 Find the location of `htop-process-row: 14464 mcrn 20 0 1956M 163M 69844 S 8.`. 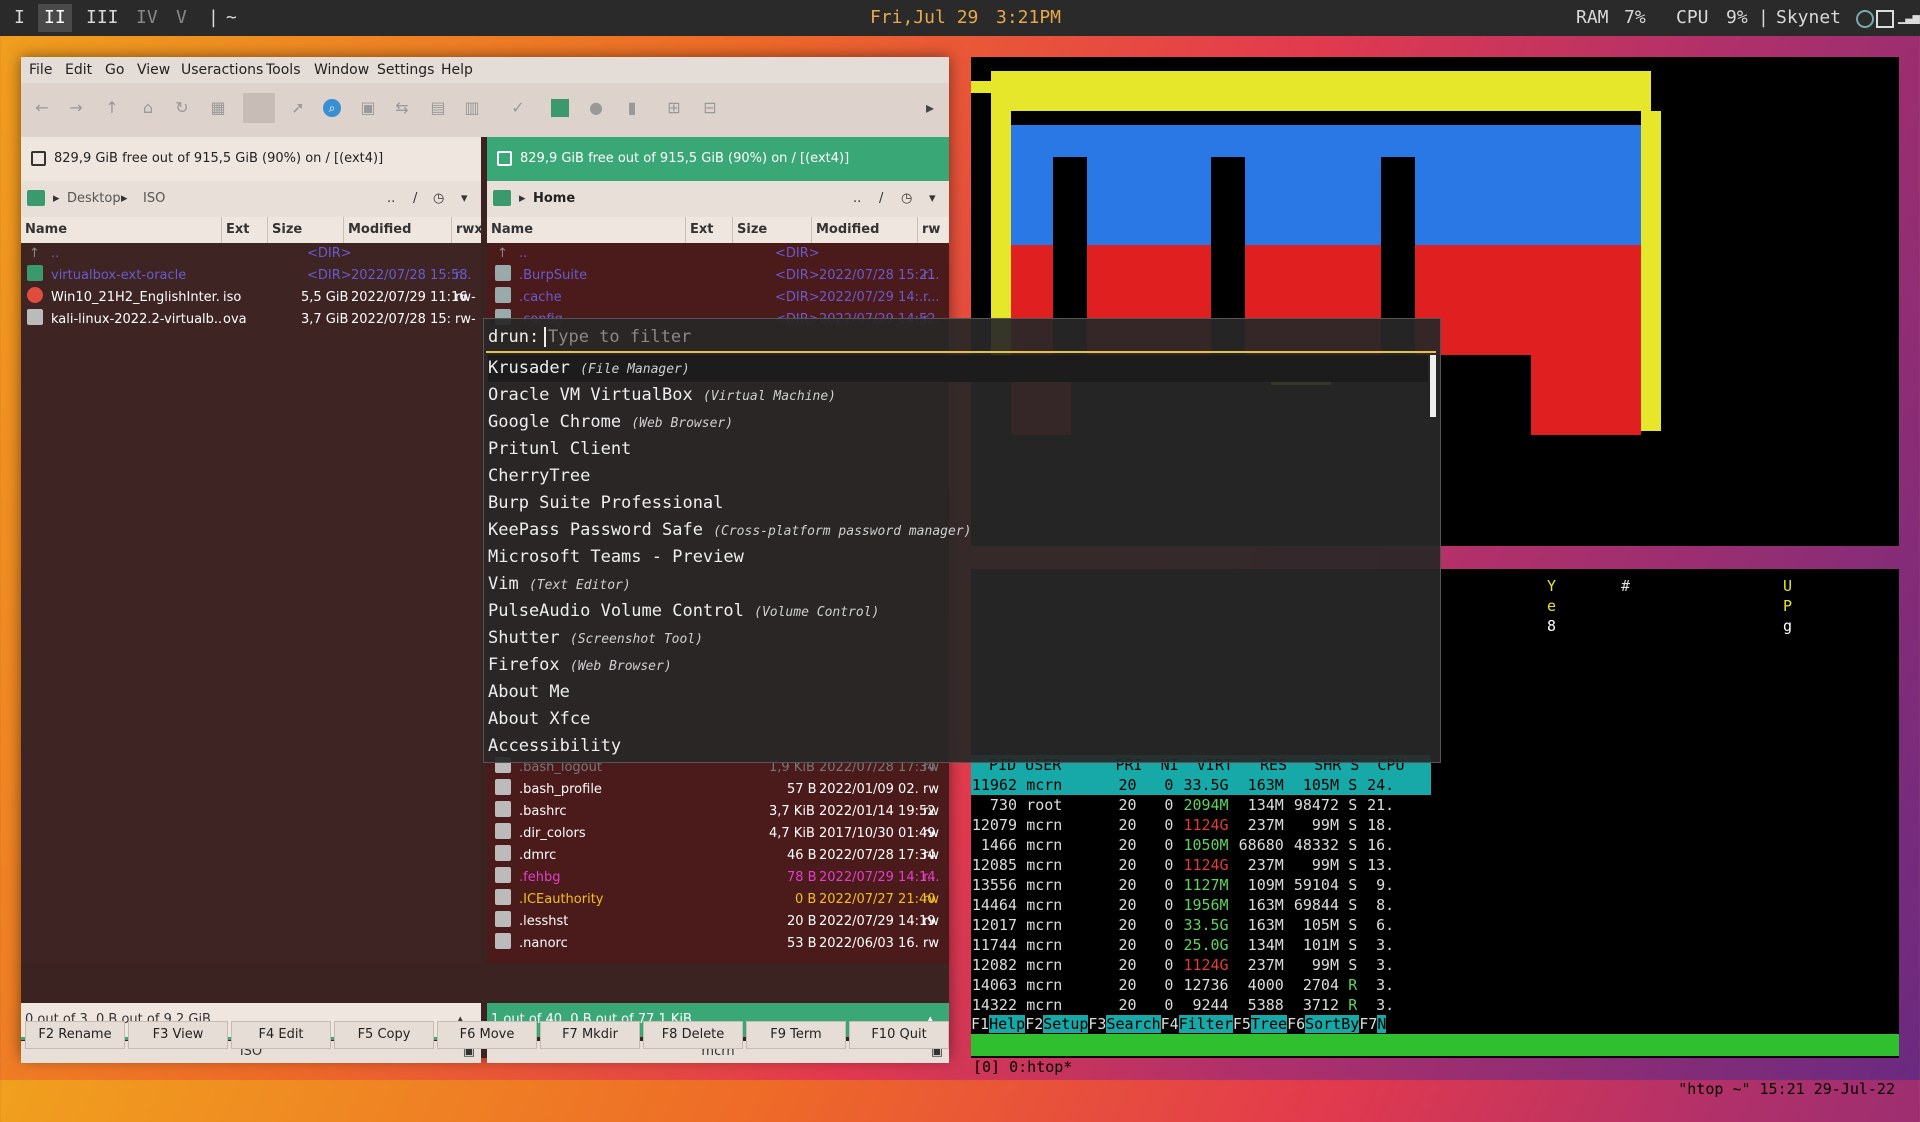

htop-process-row: 14464 mcrn 20 0 1956M 163M 69844 S 8. is located at coordinates (1201, 905).